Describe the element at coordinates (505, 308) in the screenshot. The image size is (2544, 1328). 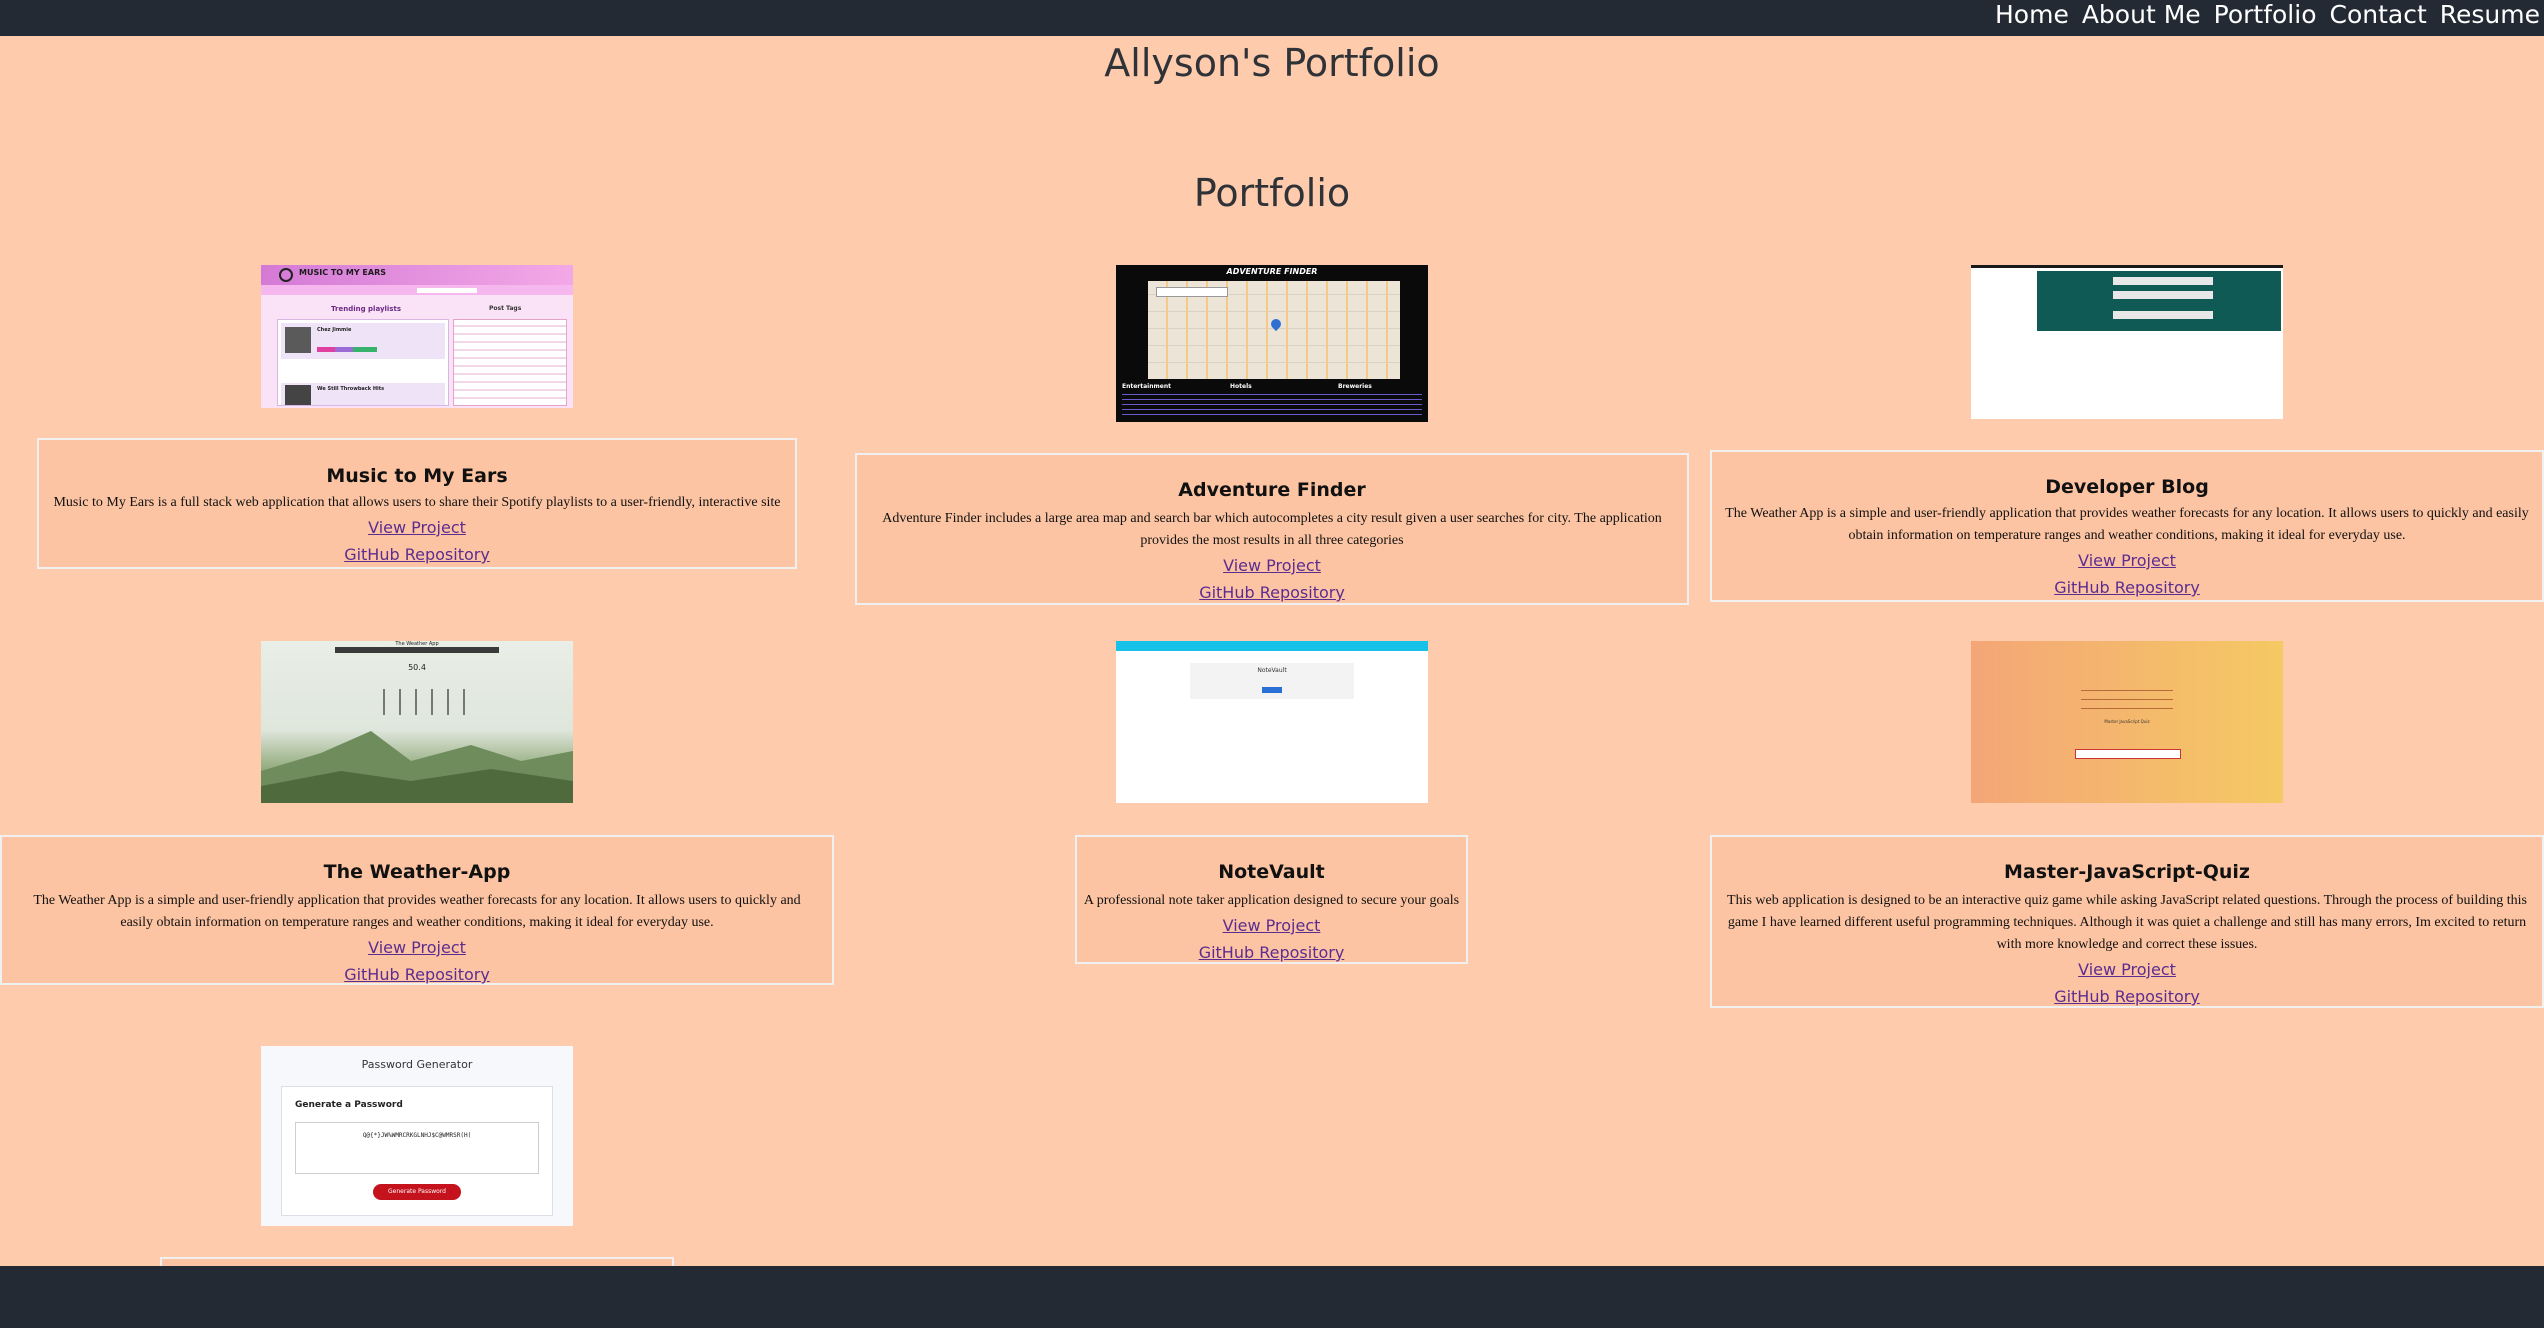
I see `music-thumb-side-heading: Post Tags` at that location.